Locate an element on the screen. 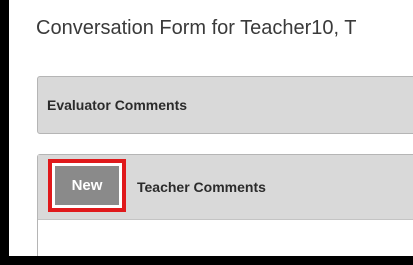 Image resolution: width=413 pixels, height=265 pixels. teacher-comments-label: Teacher Comments is located at coordinates (201, 187).